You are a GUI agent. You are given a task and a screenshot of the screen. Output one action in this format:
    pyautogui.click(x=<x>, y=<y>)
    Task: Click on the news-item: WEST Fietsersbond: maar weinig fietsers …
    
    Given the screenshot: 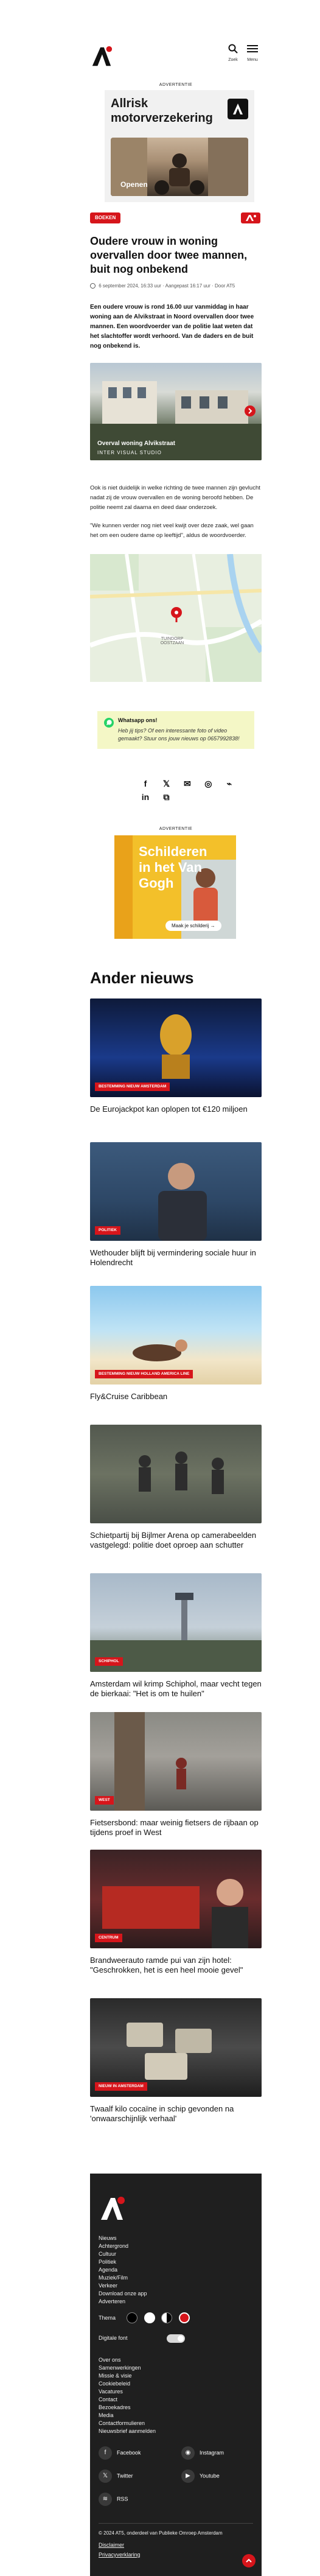 What is the action you would take?
    pyautogui.click(x=176, y=1774)
    